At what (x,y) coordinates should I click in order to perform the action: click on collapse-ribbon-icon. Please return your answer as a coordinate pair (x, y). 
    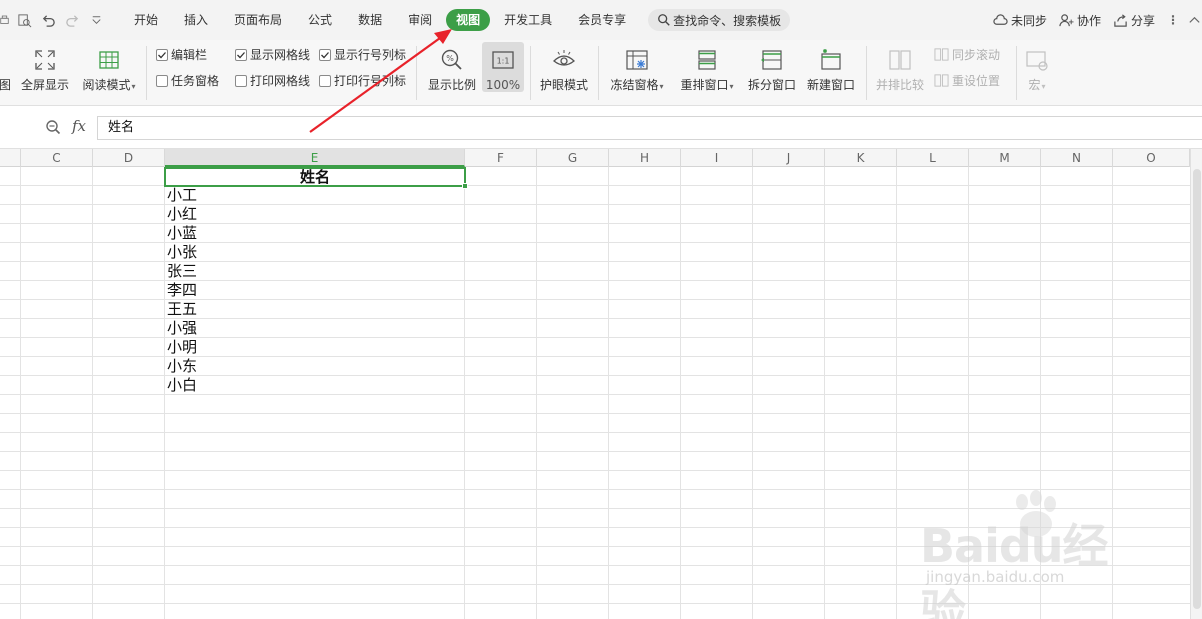
    Looking at the image, I should click on (1194, 20).